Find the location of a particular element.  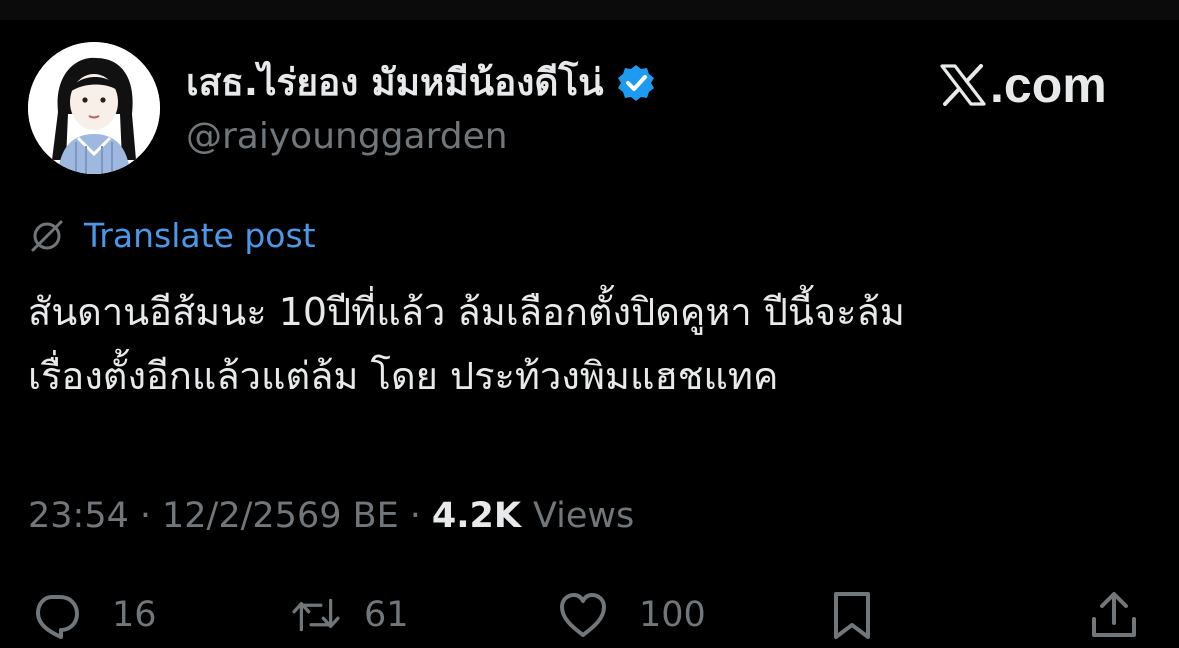

views-count: 4.2K is located at coordinates (476, 516).